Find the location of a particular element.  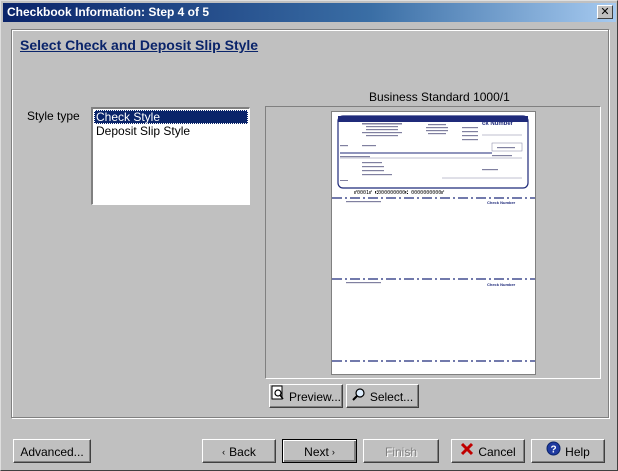

close-icon is located at coordinates (467, 452).